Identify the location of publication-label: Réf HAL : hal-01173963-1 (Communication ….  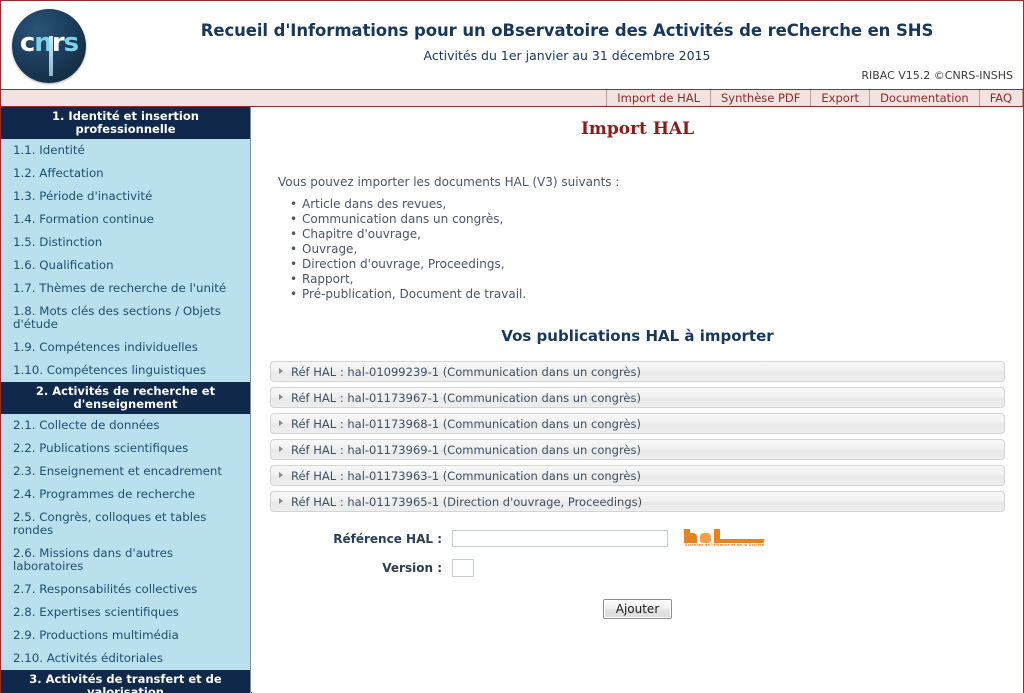
(466, 476).